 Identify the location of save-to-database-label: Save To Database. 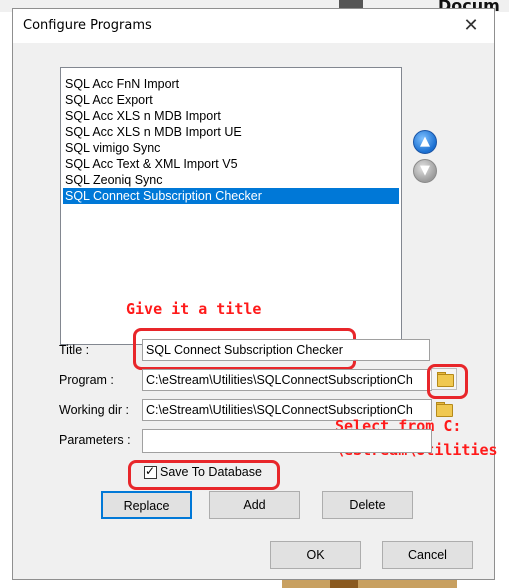
(211, 472).